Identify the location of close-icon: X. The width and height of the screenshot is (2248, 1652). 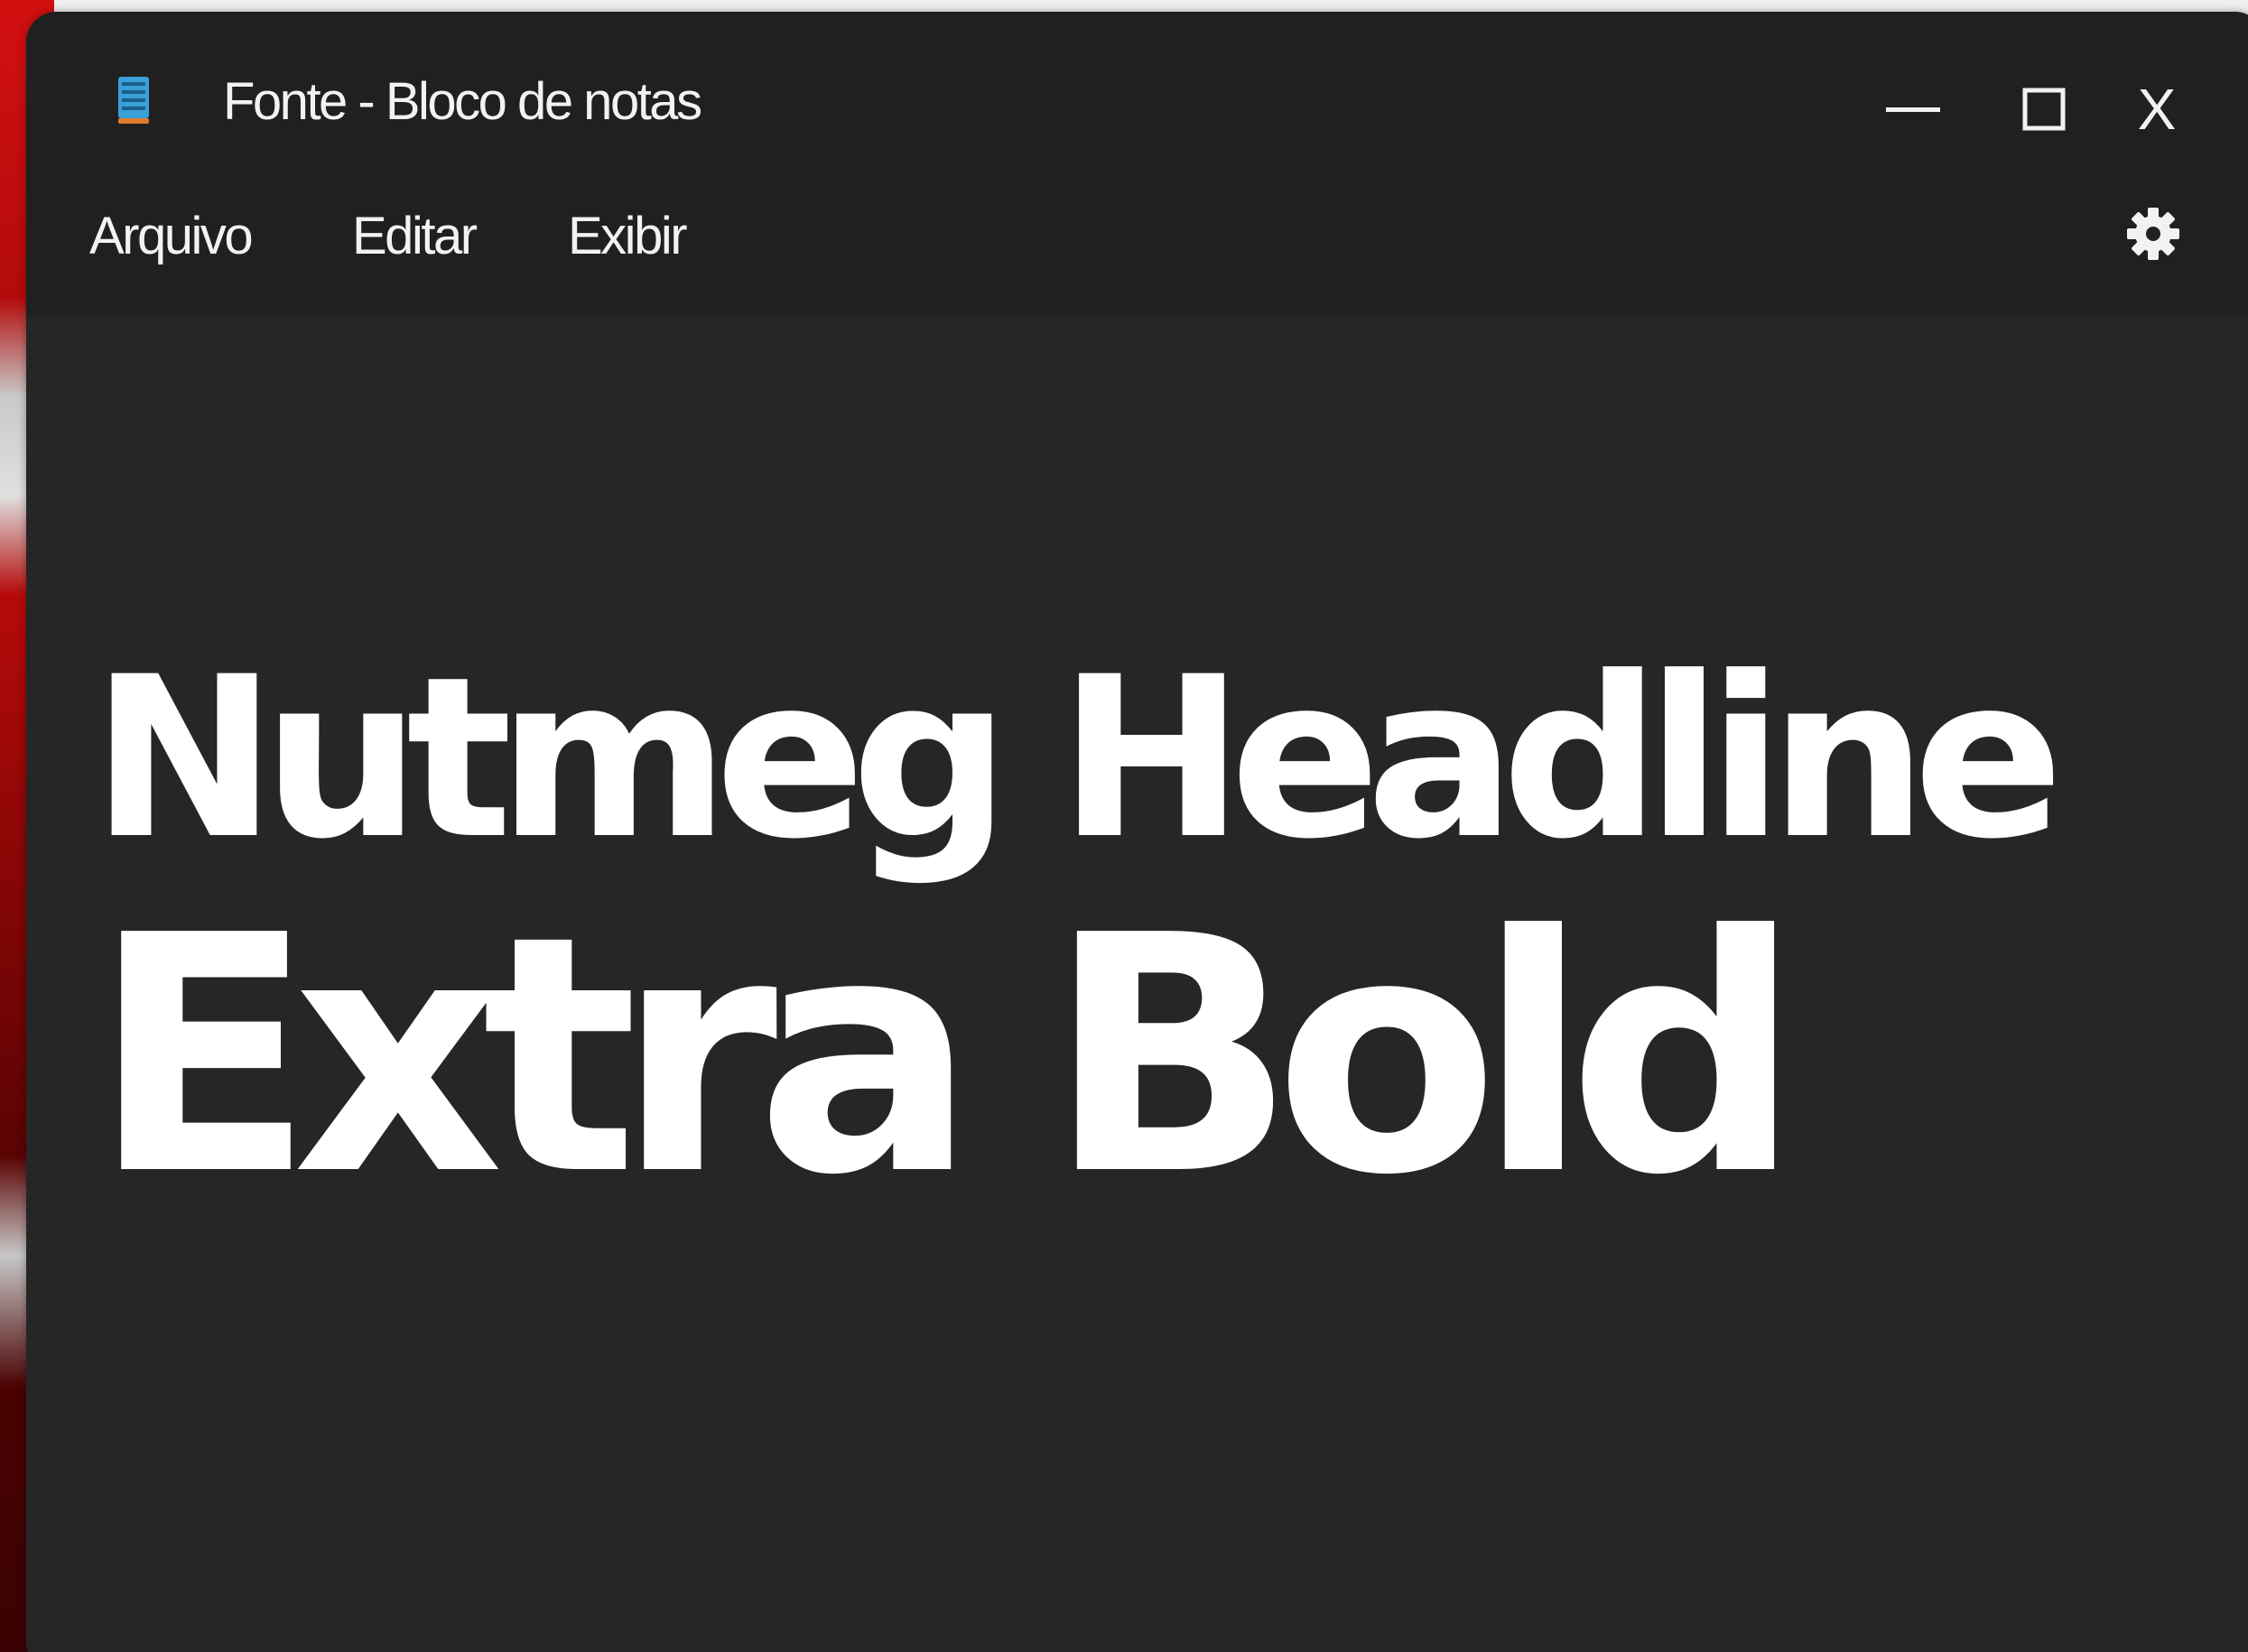
(2157, 109).